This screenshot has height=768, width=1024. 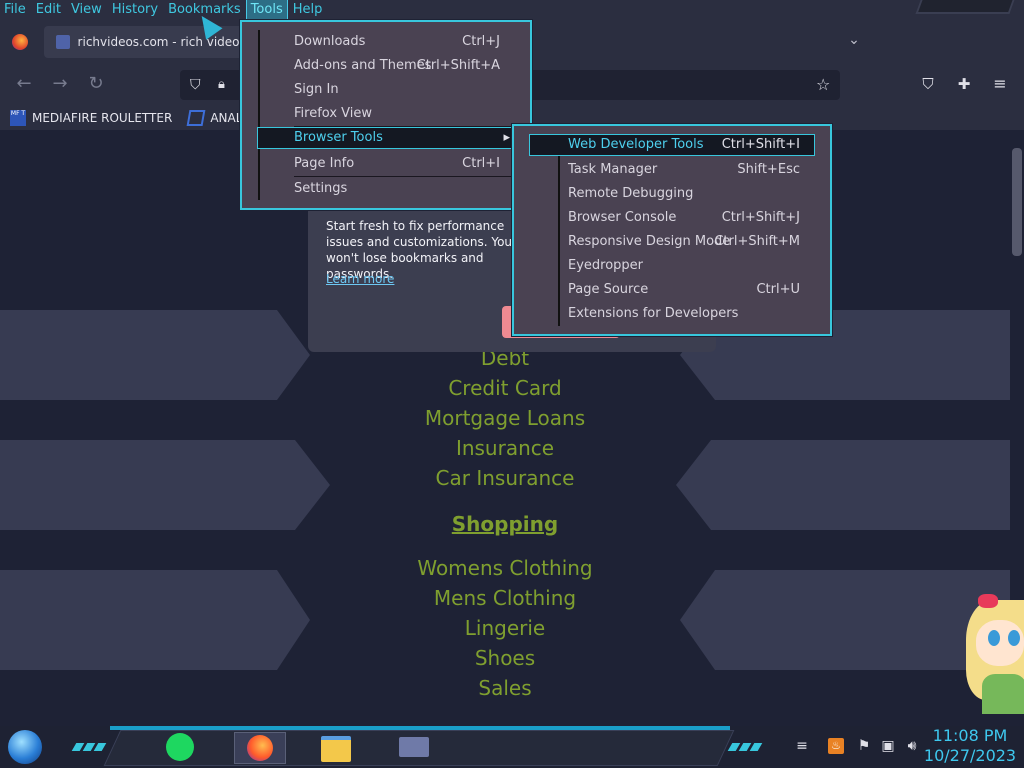 I want to click on window-icon, so click(x=414, y=747).